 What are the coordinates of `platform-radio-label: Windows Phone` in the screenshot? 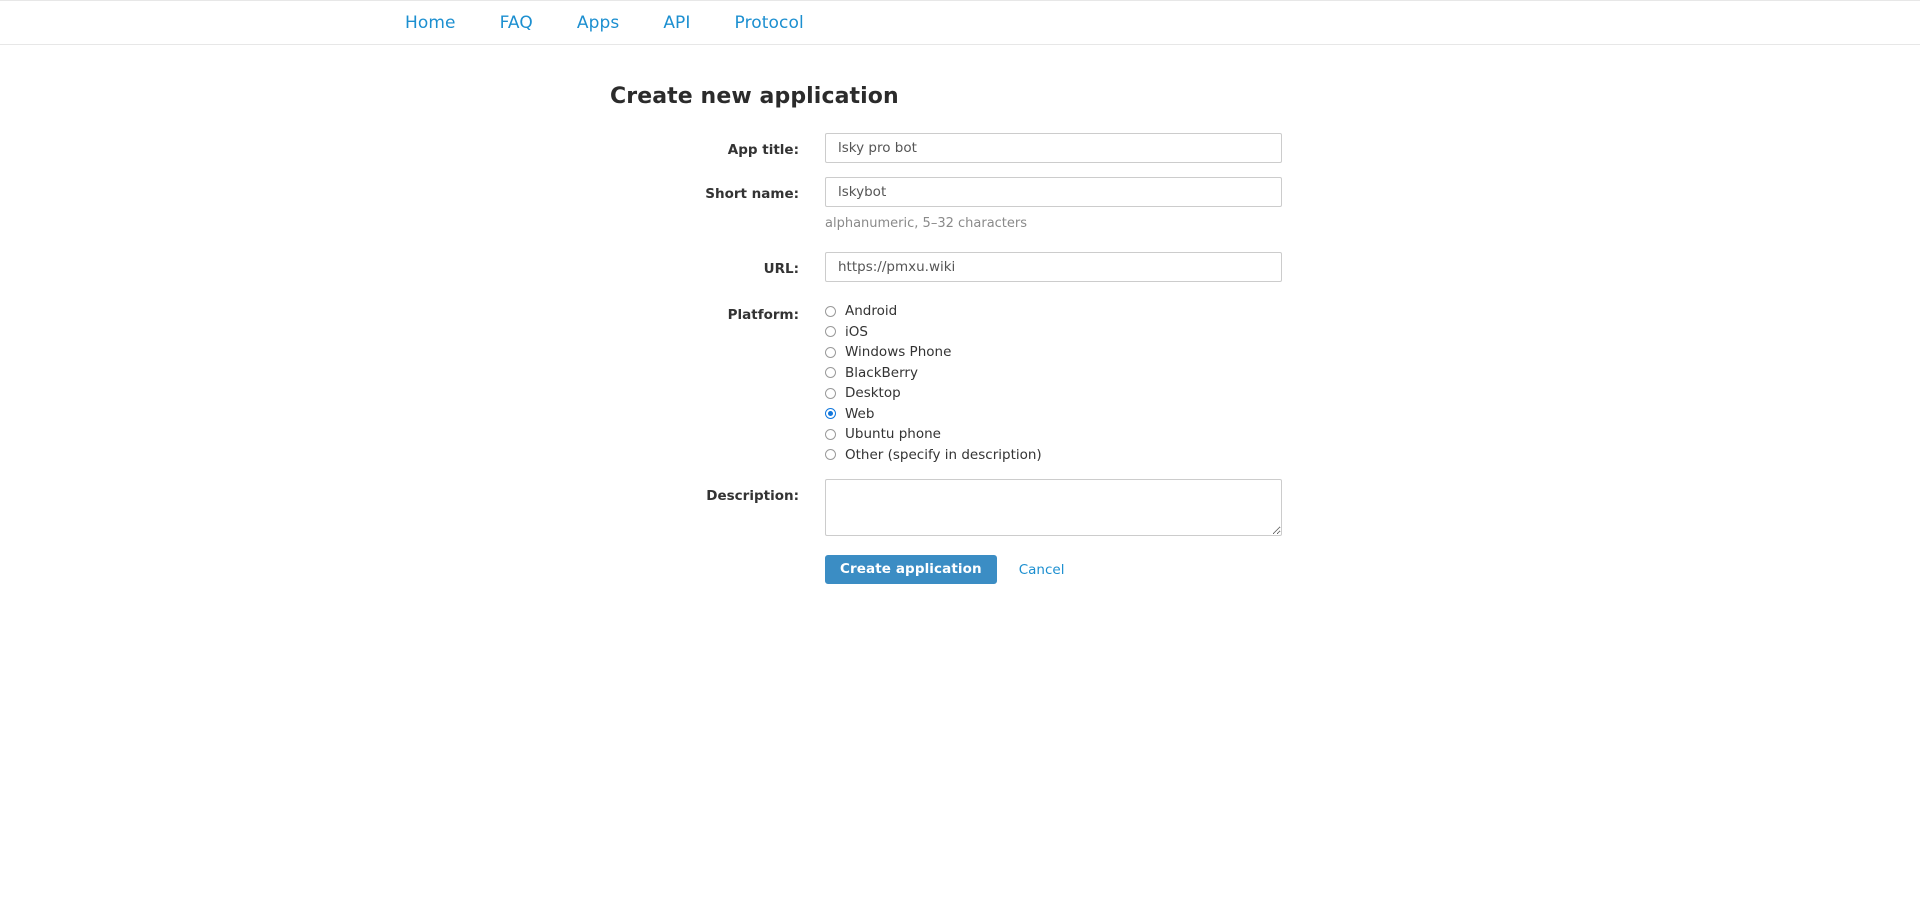 It's located at (898, 352).